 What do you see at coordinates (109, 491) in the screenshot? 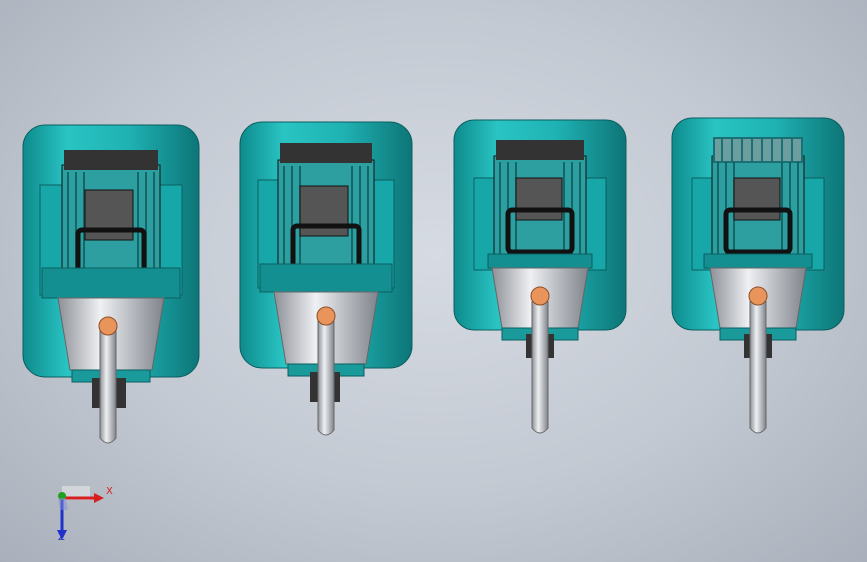
I see `x-axis-label: X` at bounding box center [109, 491].